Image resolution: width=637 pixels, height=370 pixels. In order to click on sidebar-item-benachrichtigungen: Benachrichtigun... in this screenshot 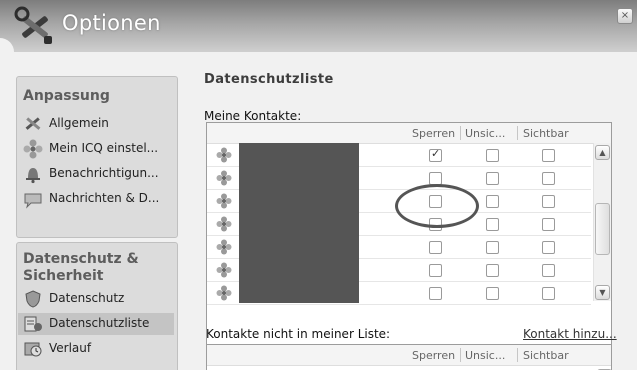, I will do `click(98, 174)`.